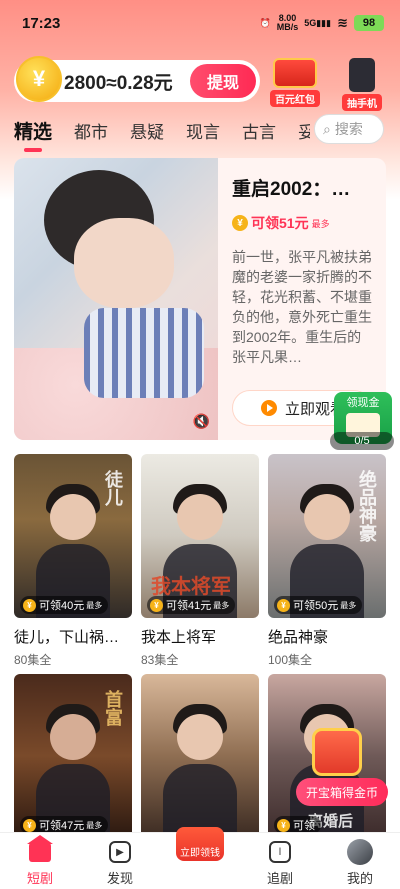 The image size is (400, 889). I want to click on drama-poster: 首富 ¥ 可领47元 最多, so click(73, 756).